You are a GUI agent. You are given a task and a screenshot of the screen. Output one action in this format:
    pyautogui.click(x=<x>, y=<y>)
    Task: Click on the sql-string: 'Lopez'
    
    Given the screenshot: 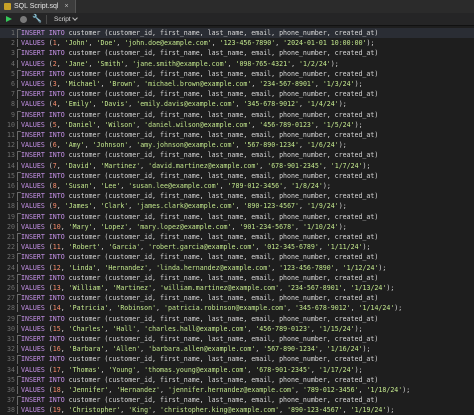 What is the action you would take?
    pyautogui.click(x=114, y=226)
    